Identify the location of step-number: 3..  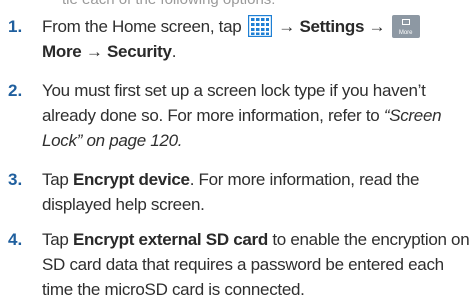
(15, 179).